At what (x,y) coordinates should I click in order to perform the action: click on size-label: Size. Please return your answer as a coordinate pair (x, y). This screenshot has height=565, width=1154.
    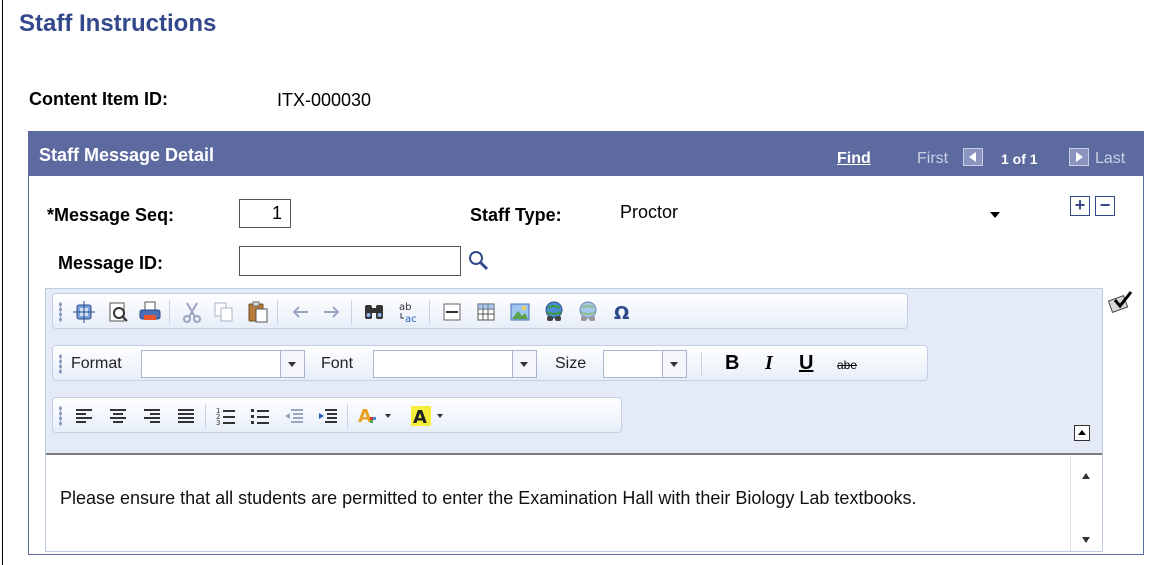
    Looking at the image, I should click on (571, 363).